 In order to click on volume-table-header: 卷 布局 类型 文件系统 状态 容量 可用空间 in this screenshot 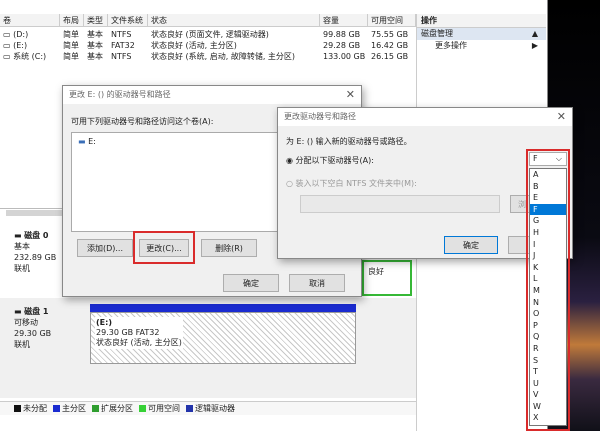, I will do `click(208, 20)`.